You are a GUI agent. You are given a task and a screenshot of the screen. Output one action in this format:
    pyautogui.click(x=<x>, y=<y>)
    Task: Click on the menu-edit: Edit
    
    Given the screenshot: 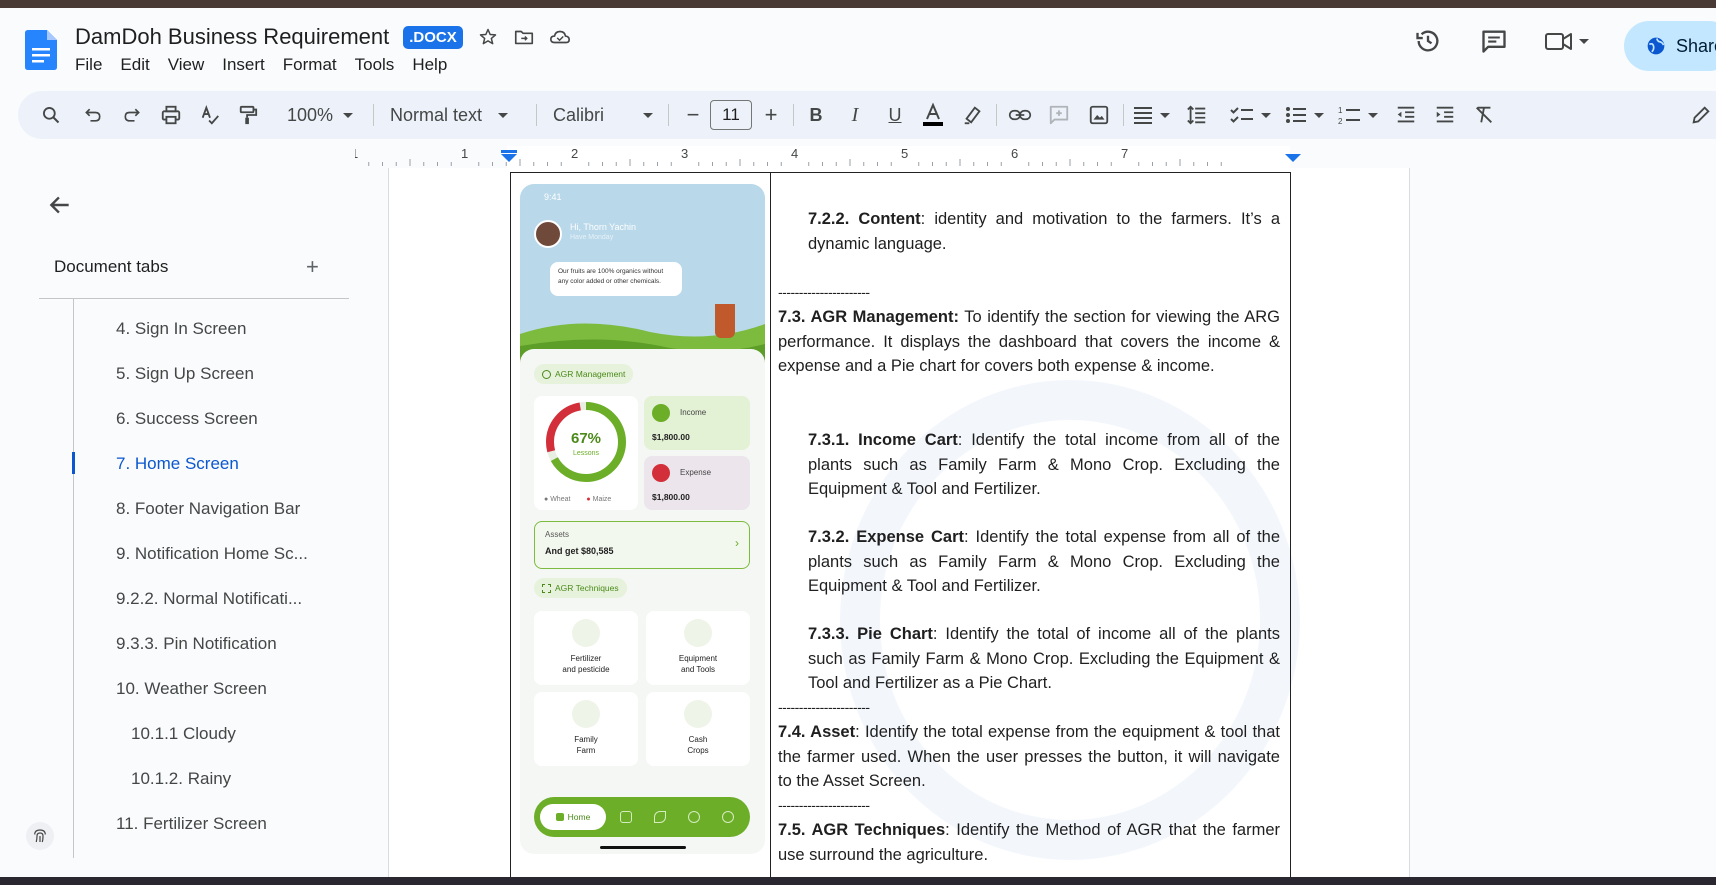 What is the action you would take?
    pyautogui.click(x=139, y=65)
    